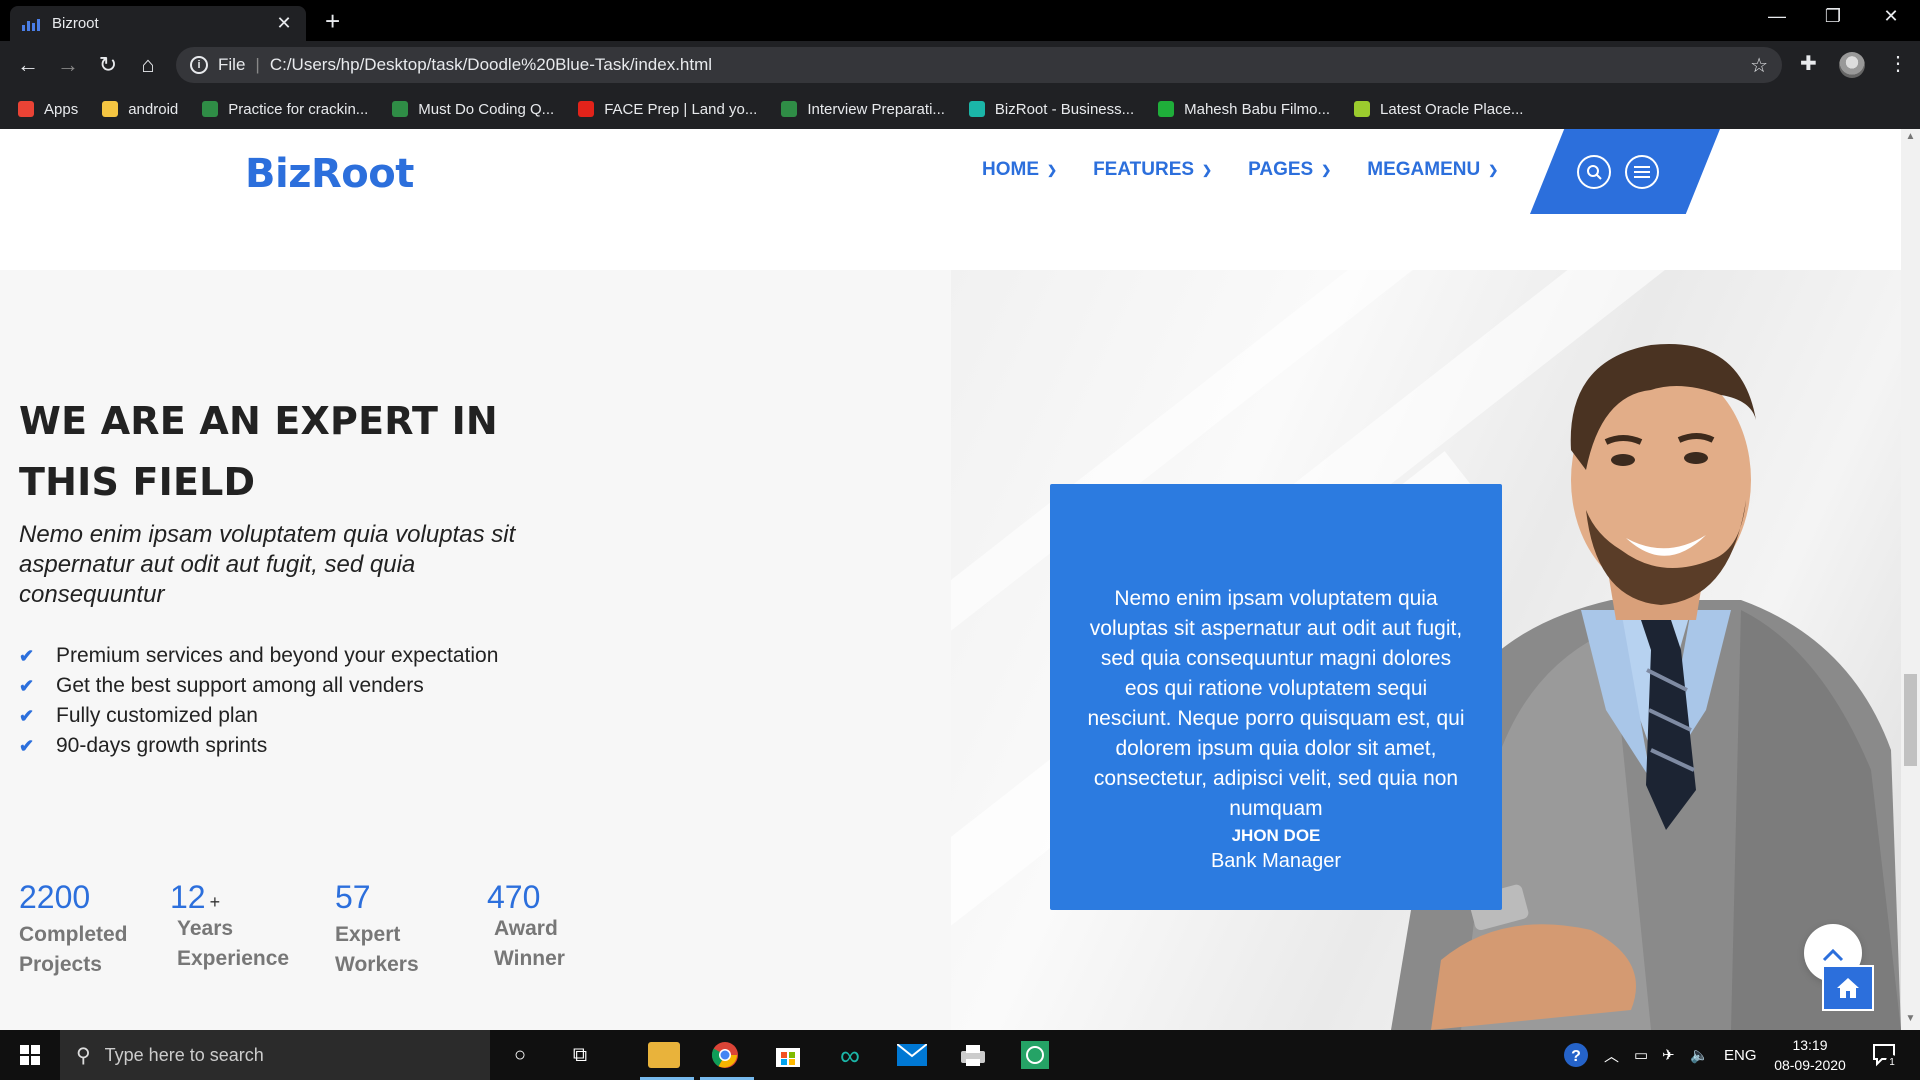 Image resolution: width=1920 pixels, height=1080 pixels. What do you see at coordinates (1432, 170) in the screenshot?
I see `nav-item-megamenu: MEGAMENU ❯` at bounding box center [1432, 170].